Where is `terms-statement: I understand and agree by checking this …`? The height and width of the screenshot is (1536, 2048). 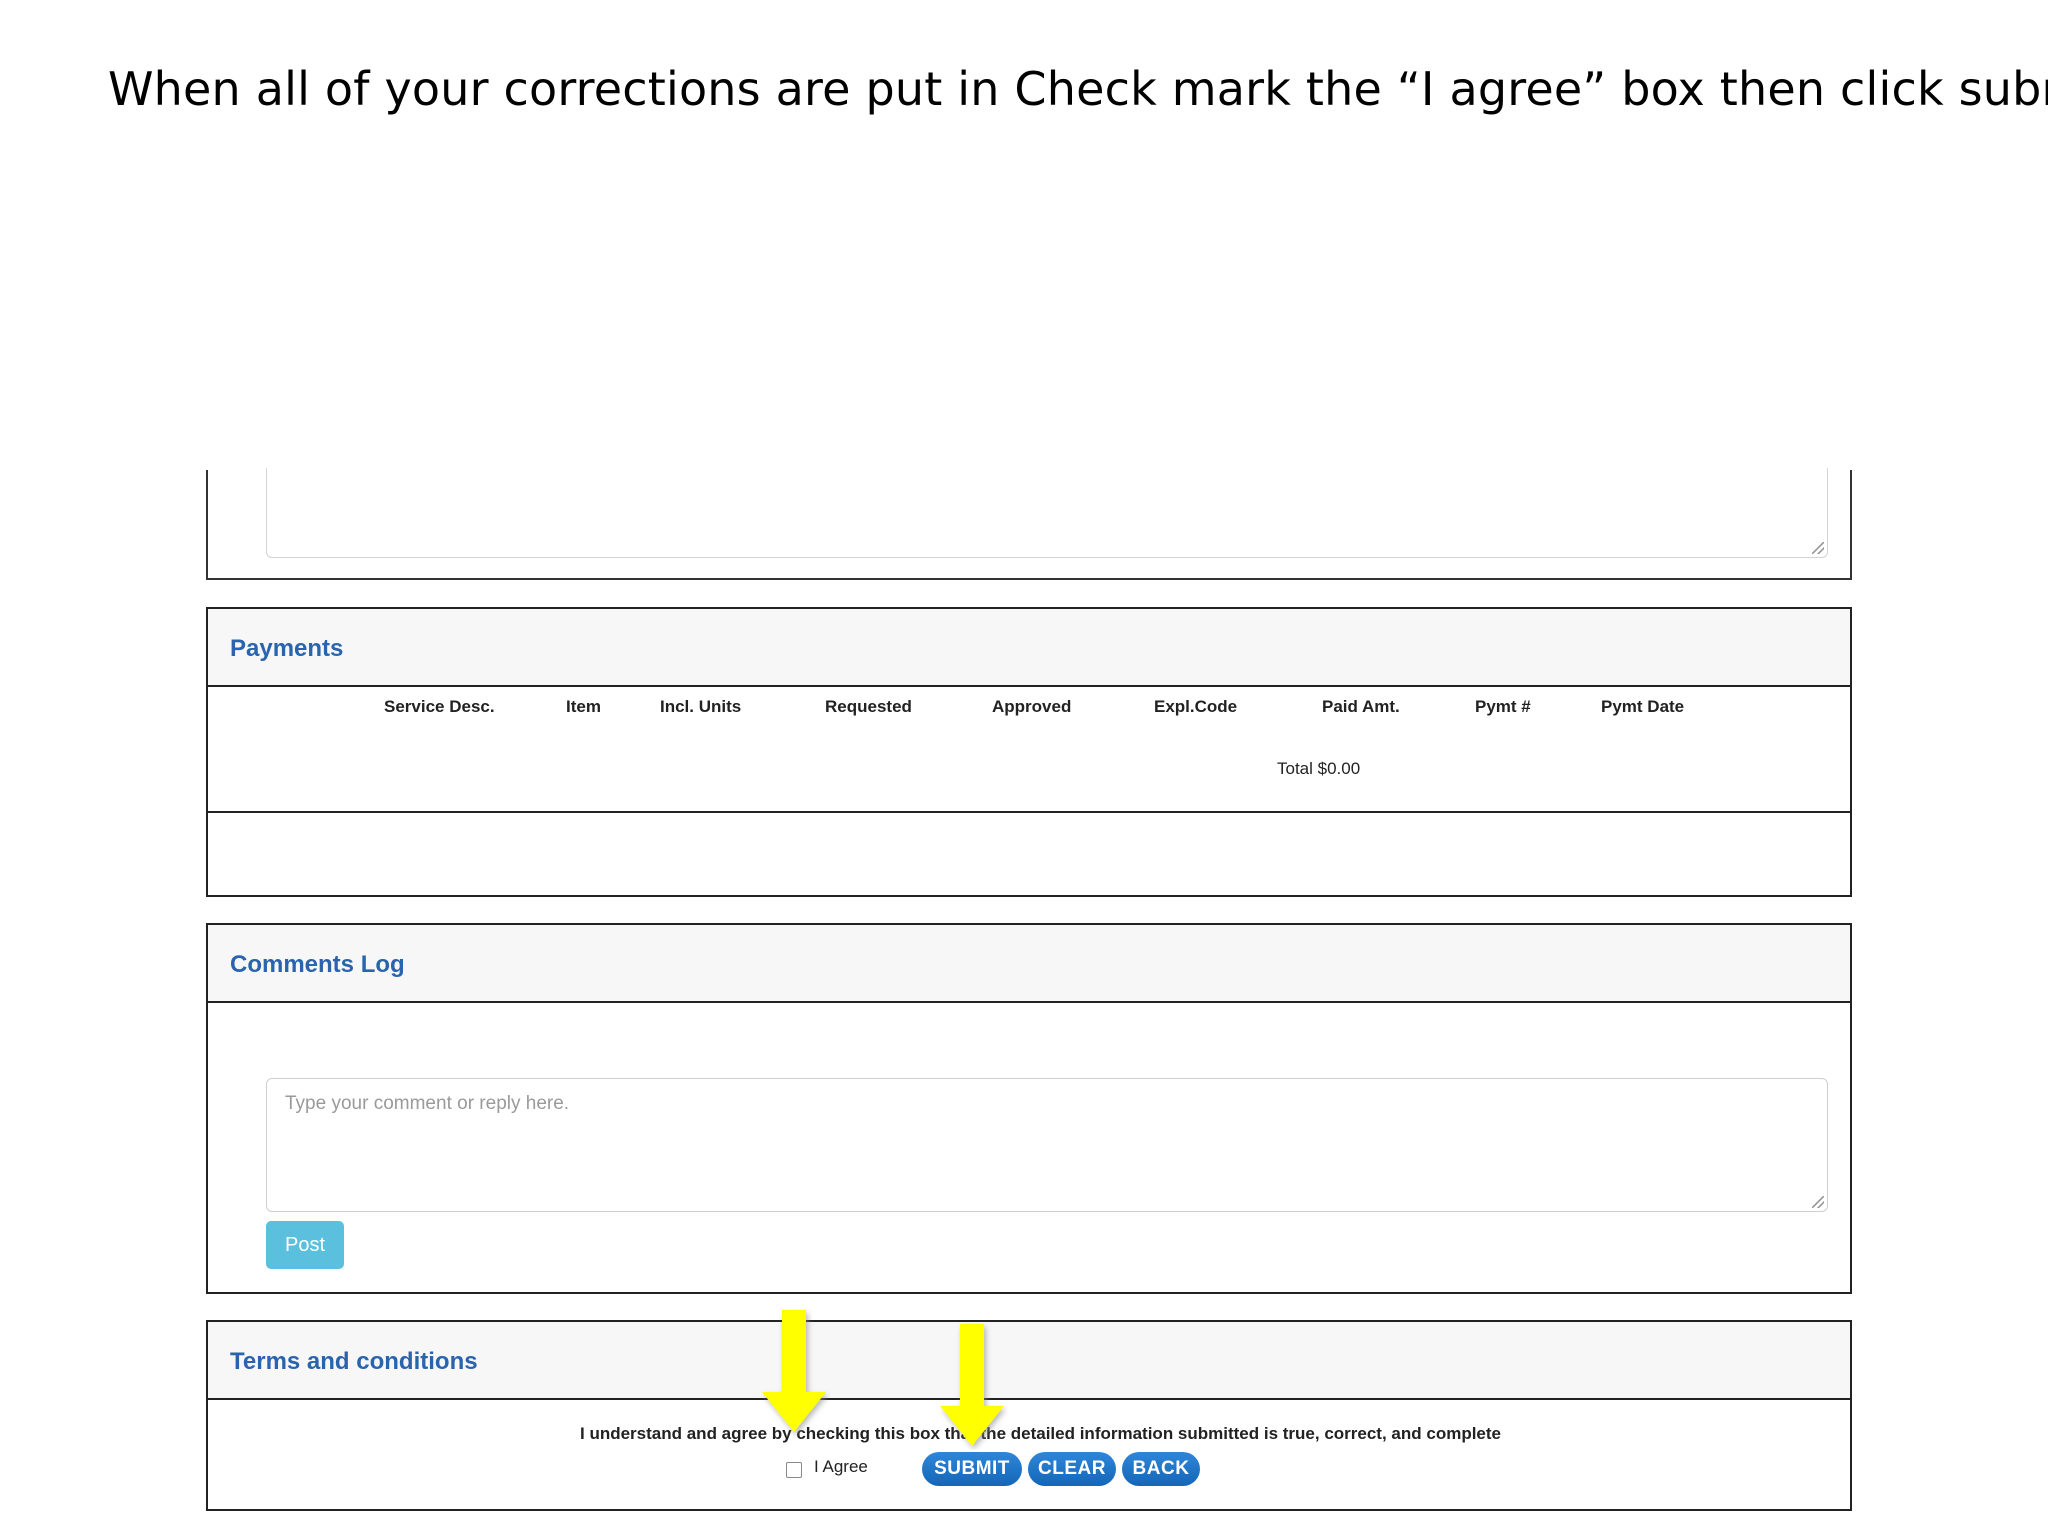
terms-statement: I understand and agree by checking this … is located at coordinates (1040, 1433).